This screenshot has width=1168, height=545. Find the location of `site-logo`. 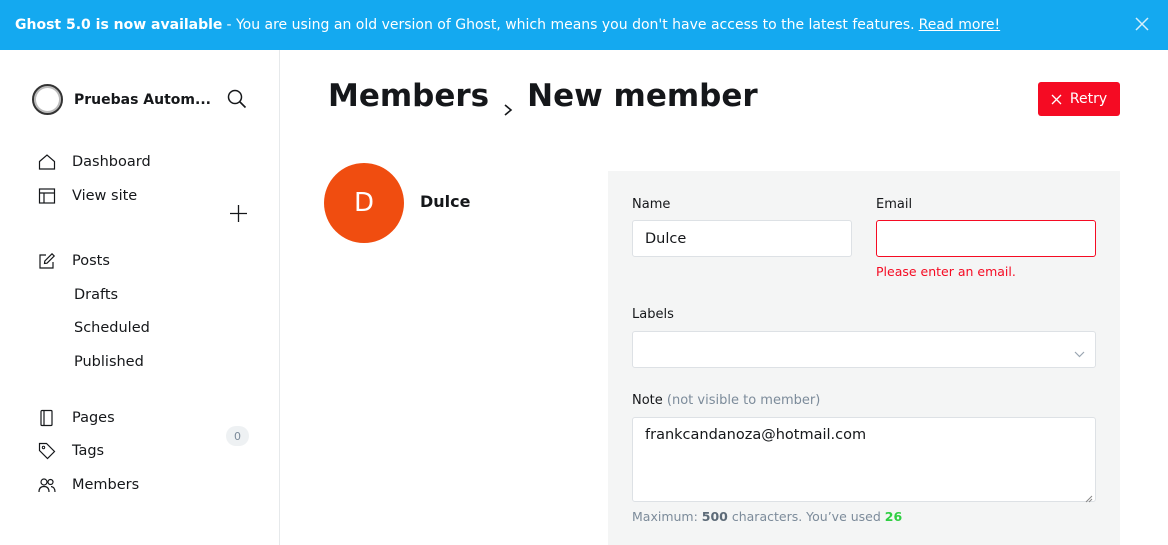

site-logo is located at coordinates (47, 99).